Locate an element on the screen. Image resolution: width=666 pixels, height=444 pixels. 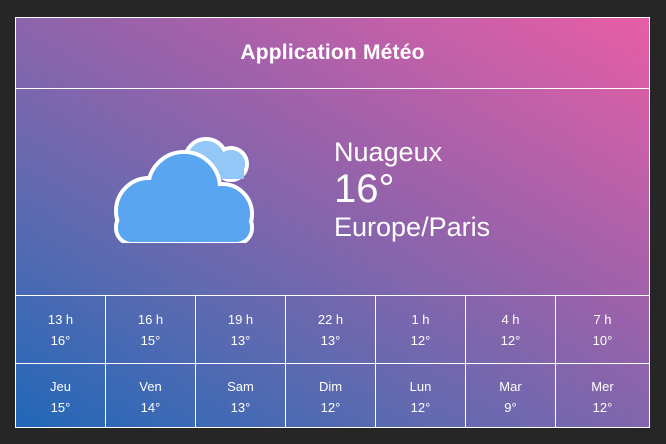
current-summary: Nuageux 16° Europe/Paris is located at coordinates (412, 190).